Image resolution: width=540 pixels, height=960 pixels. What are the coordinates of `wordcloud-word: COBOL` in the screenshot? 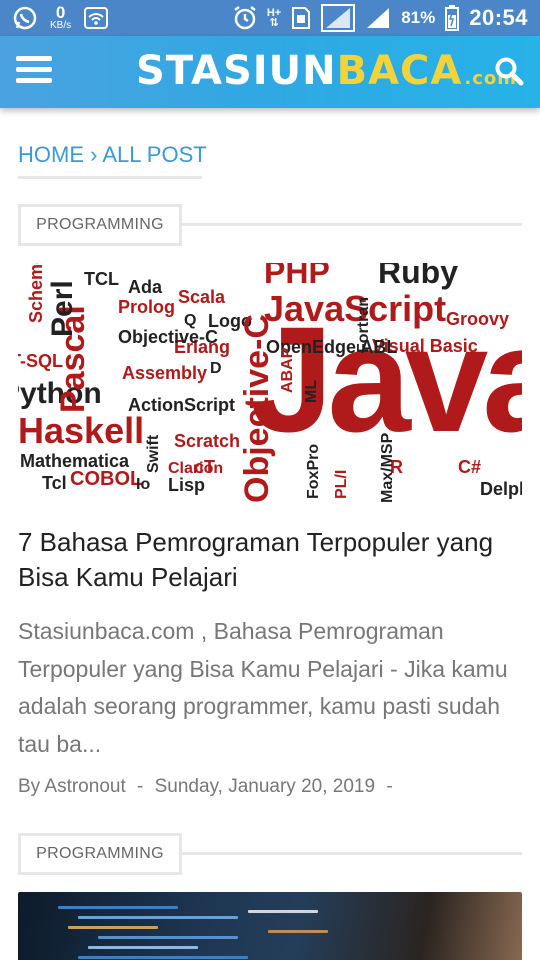 It's located at (106, 479).